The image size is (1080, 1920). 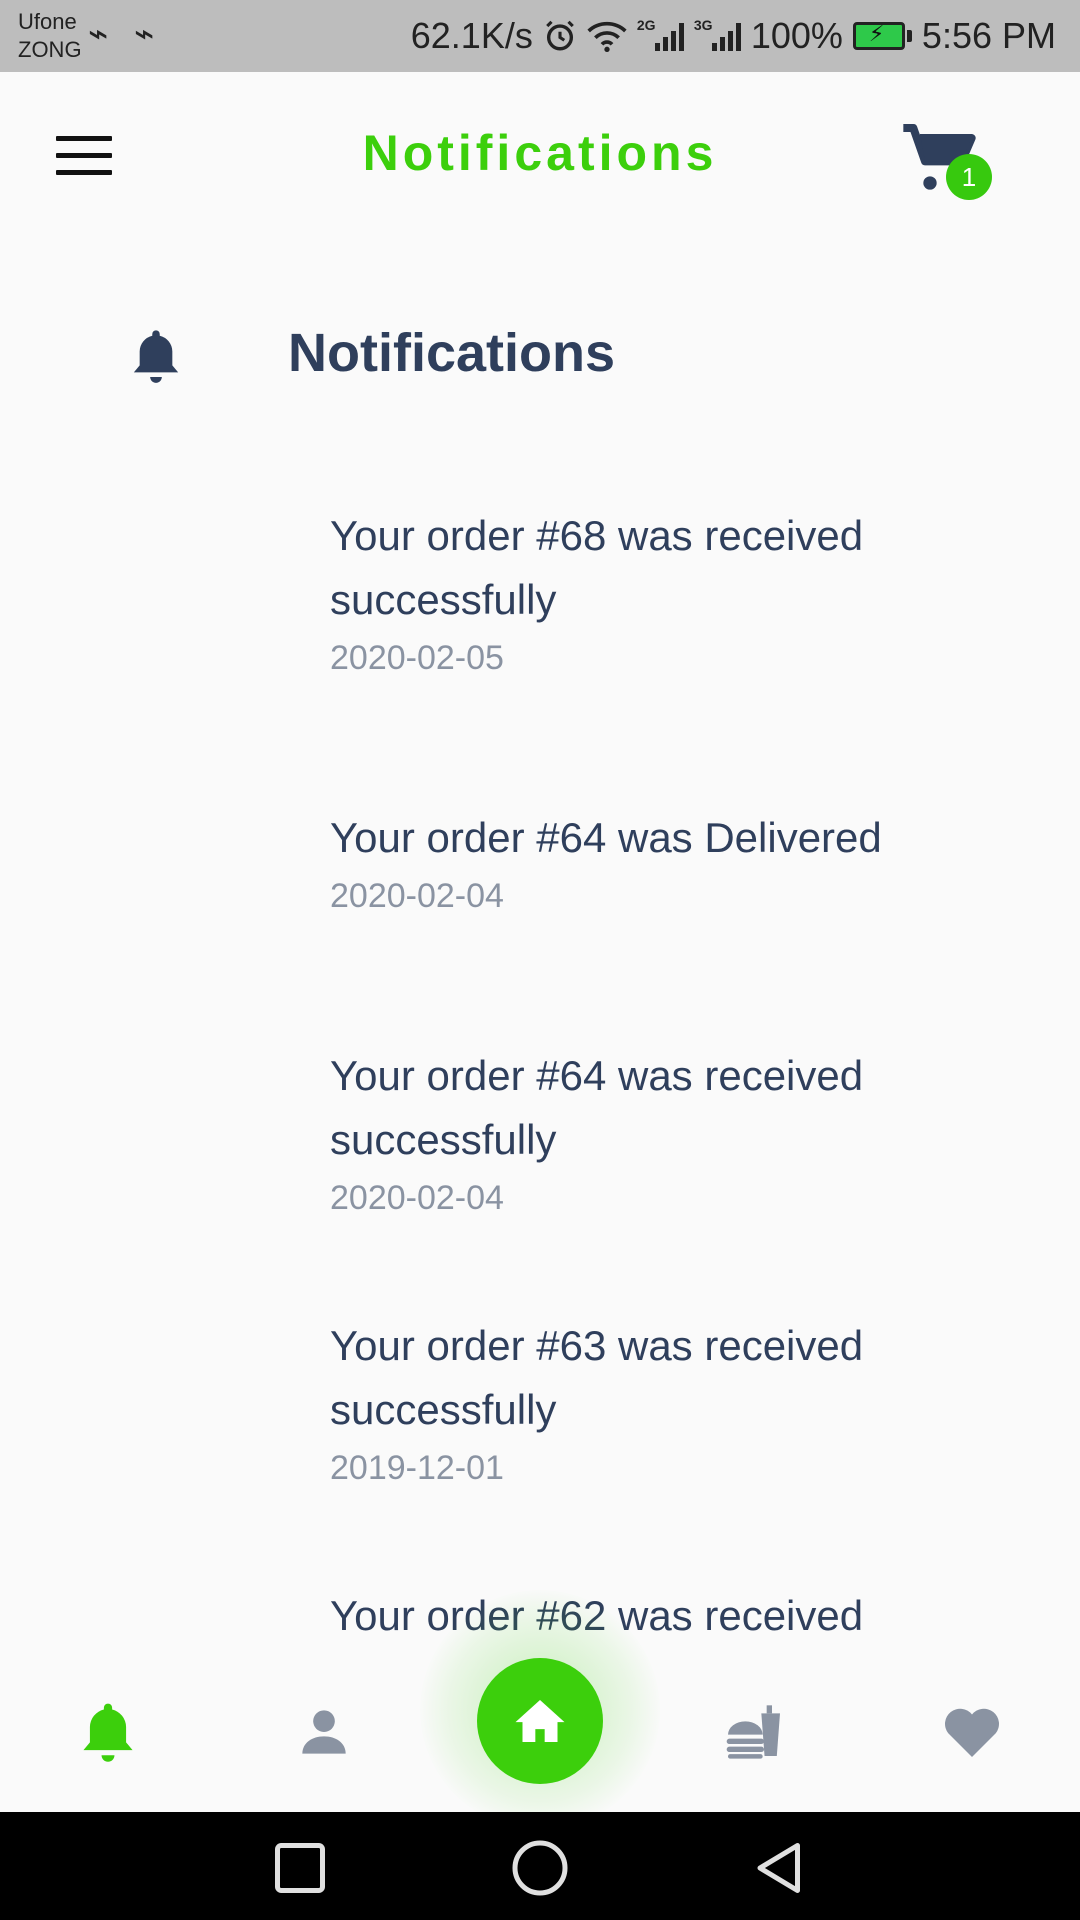 I want to click on cart-button: 1, so click(x=950, y=163).